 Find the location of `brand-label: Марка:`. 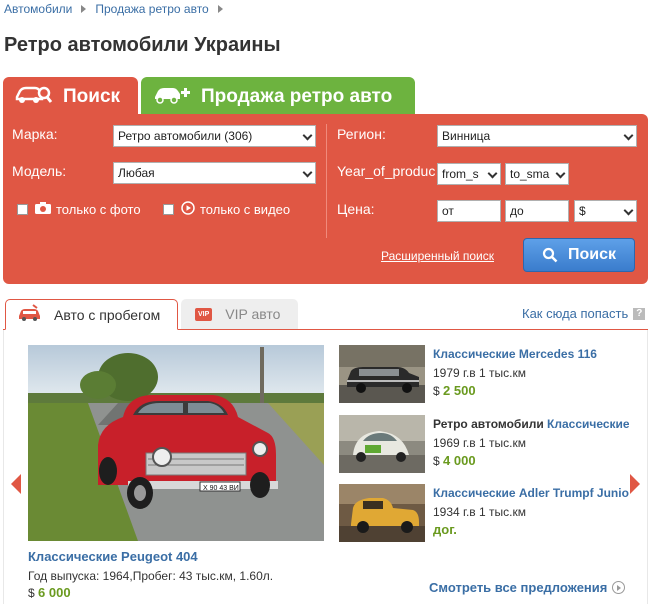

brand-label: Марка: is located at coordinates (35, 134).